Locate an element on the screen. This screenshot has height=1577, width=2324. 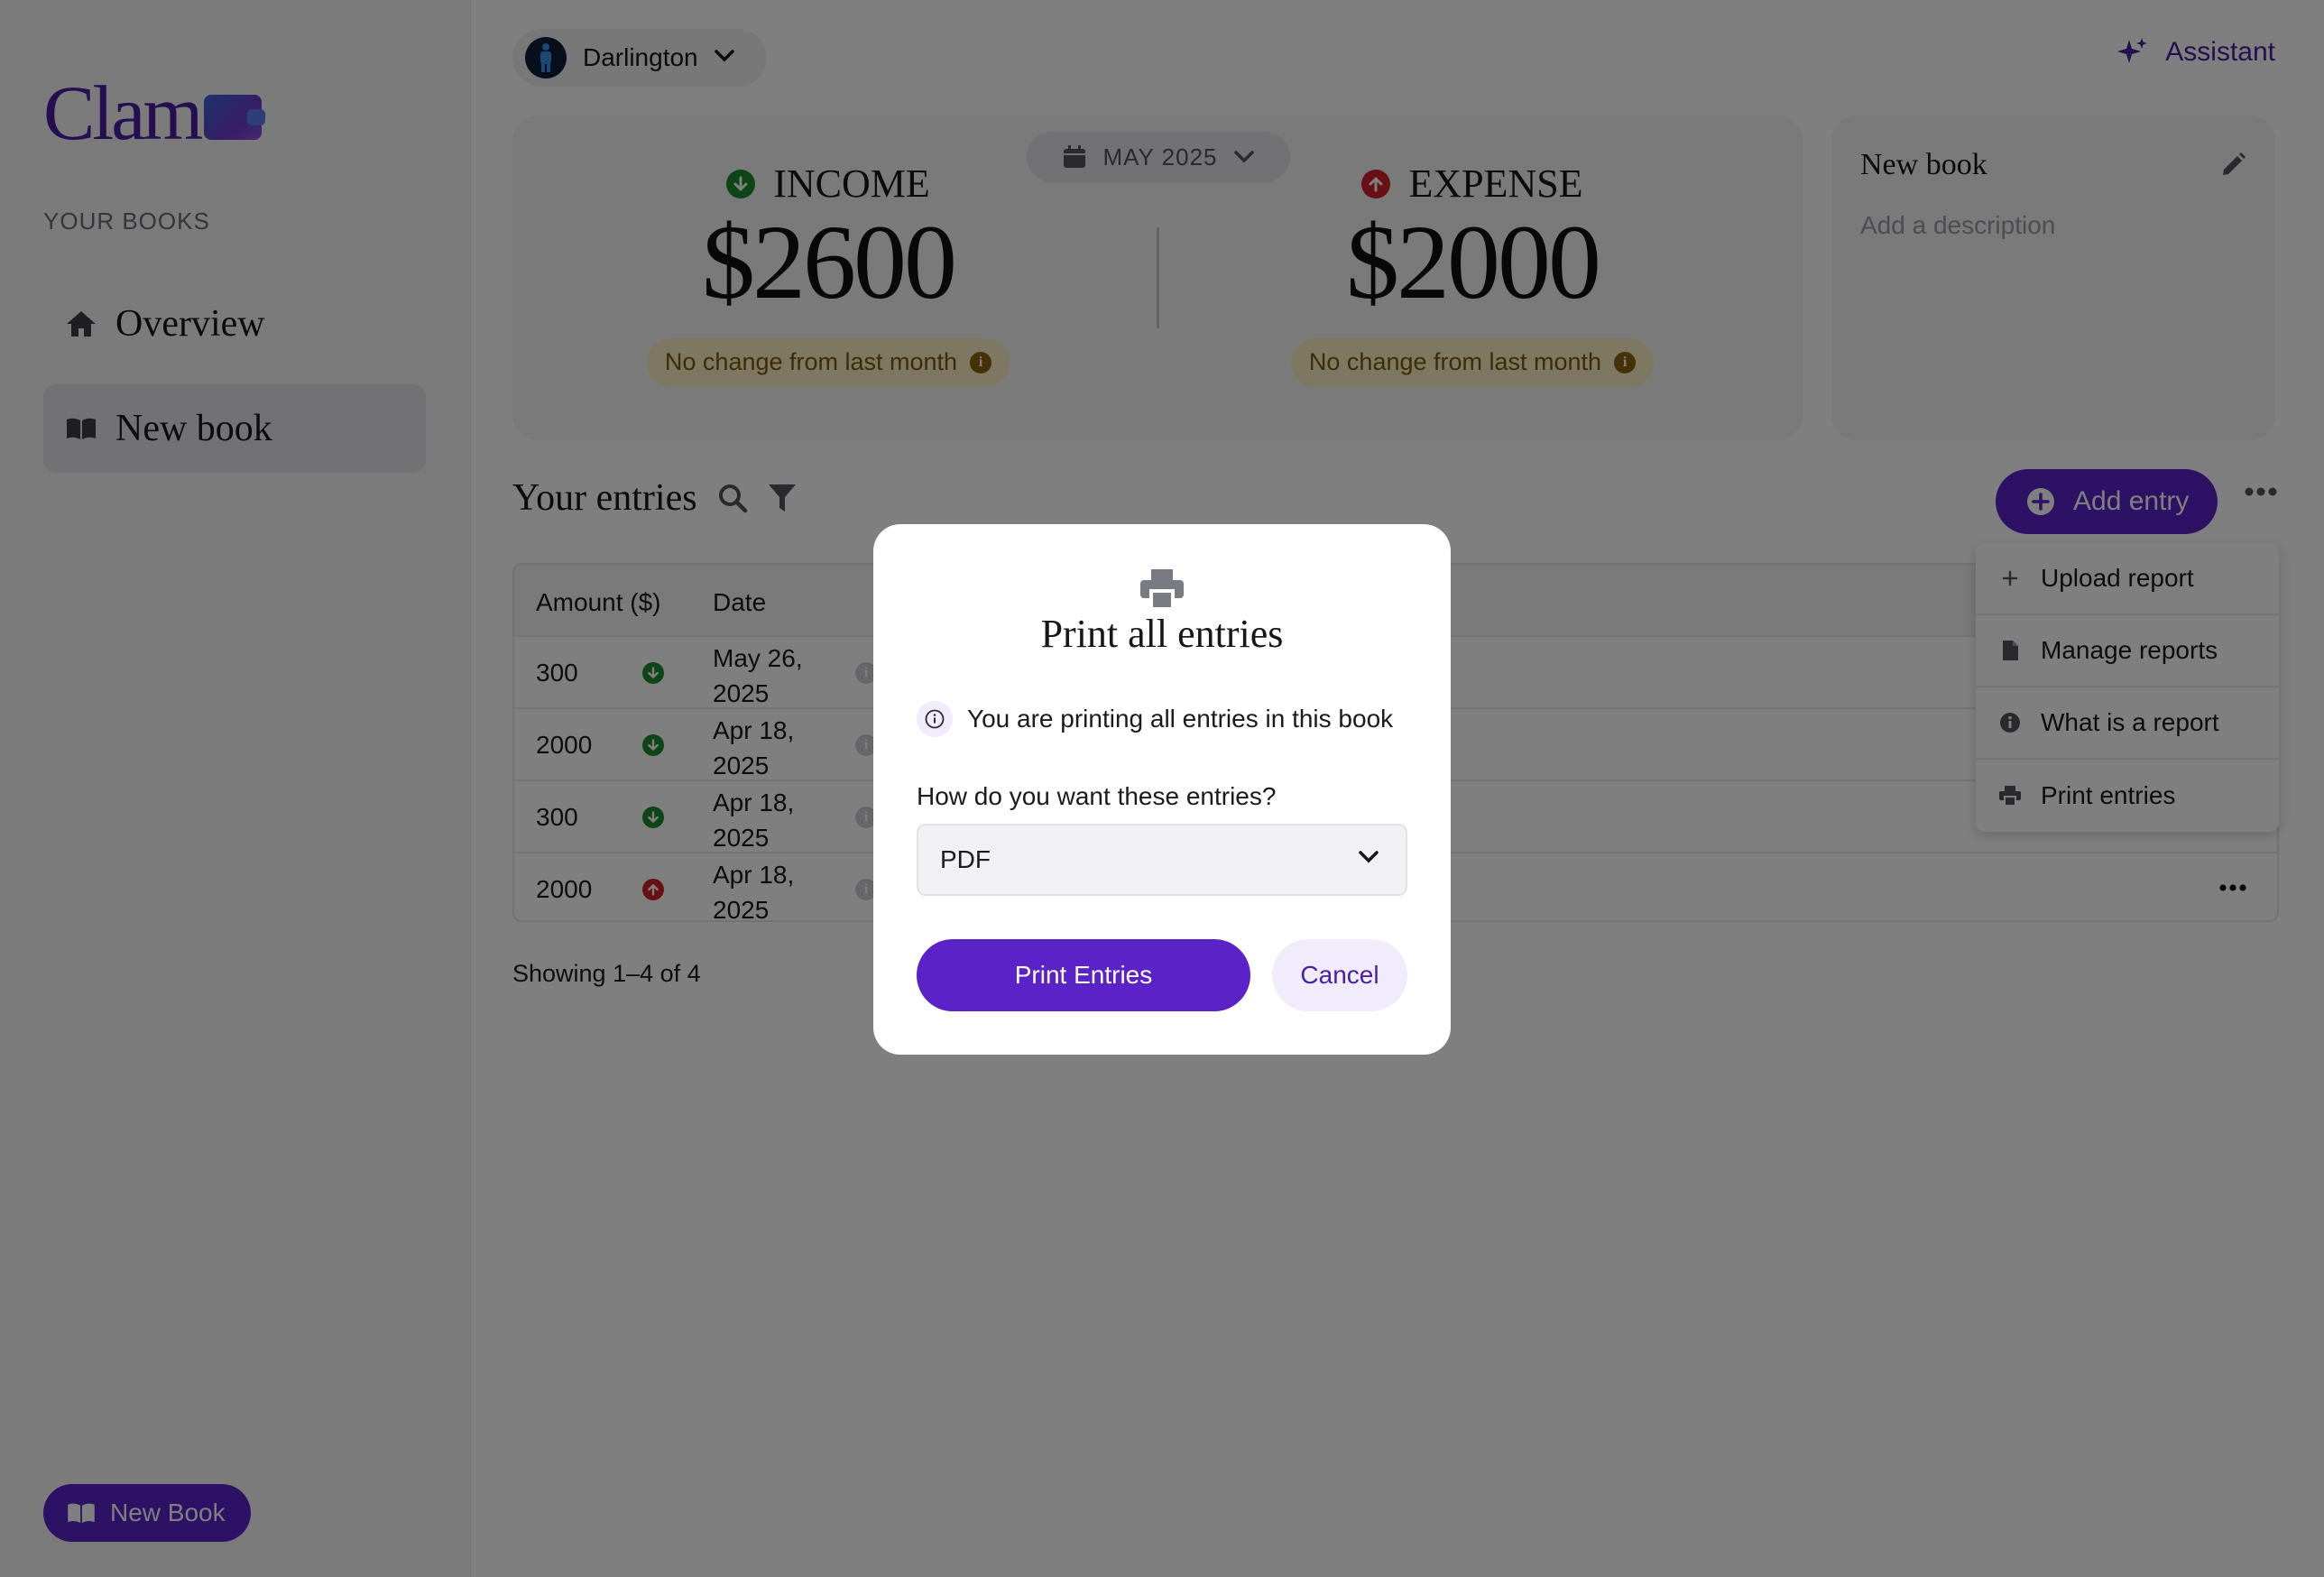
dialog-title: Print all entries is located at coordinates (1162, 634).